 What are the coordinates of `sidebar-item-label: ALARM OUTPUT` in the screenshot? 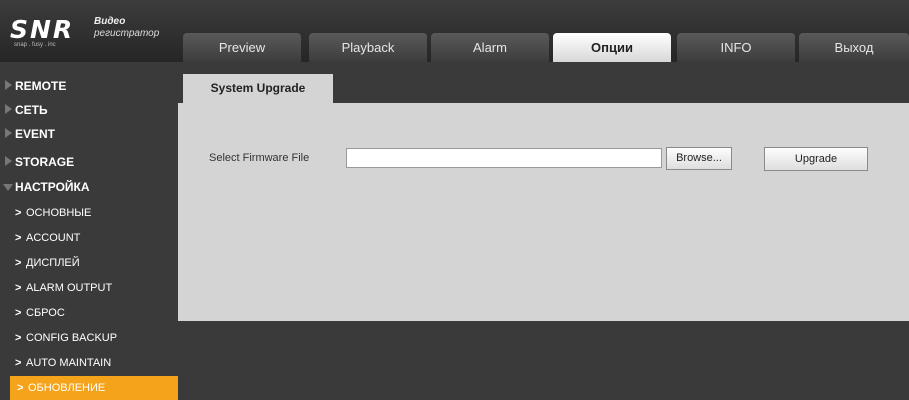 It's located at (69, 288).